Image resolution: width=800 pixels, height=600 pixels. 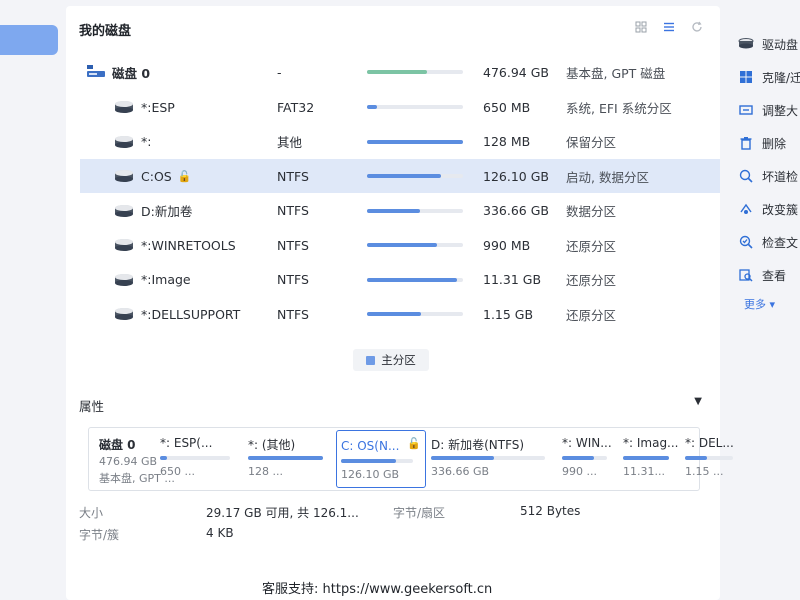 I want to click on action-change: 改变簇, so click(x=769, y=209).